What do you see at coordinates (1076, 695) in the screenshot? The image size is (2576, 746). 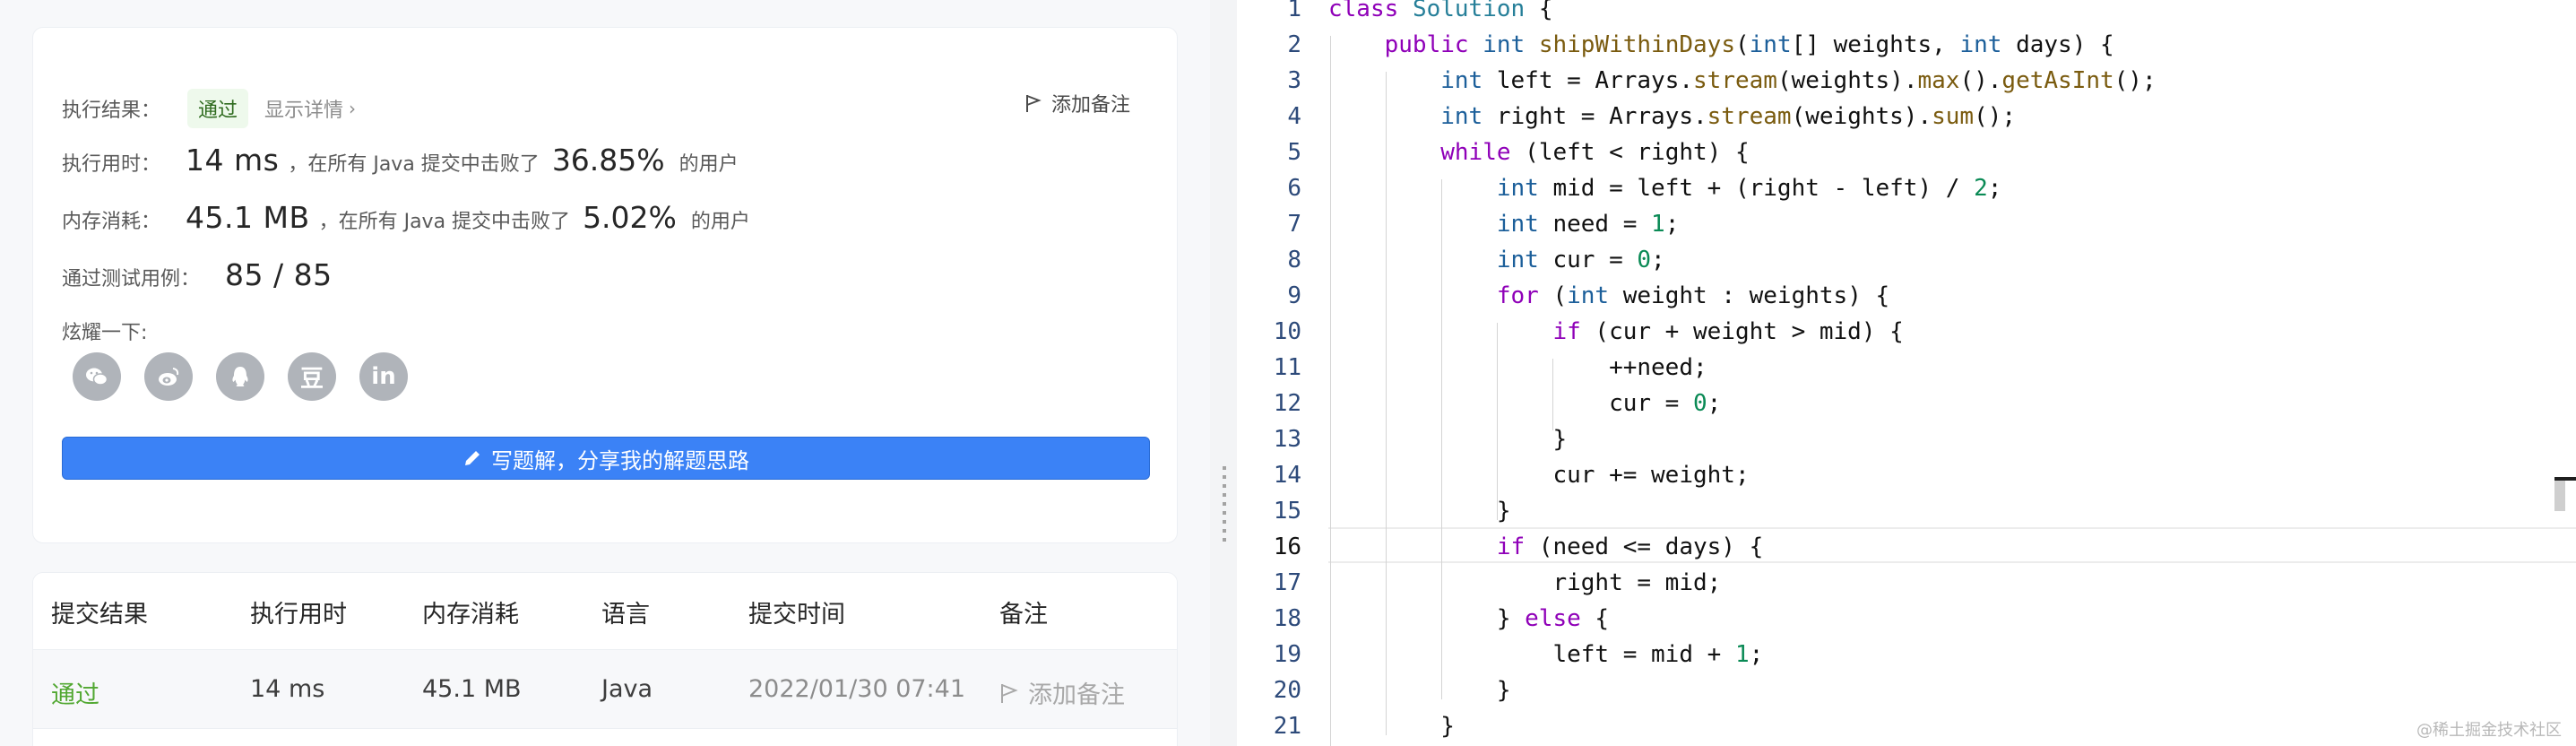 I see `row-add-note-label: 添加备注` at bounding box center [1076, 695].